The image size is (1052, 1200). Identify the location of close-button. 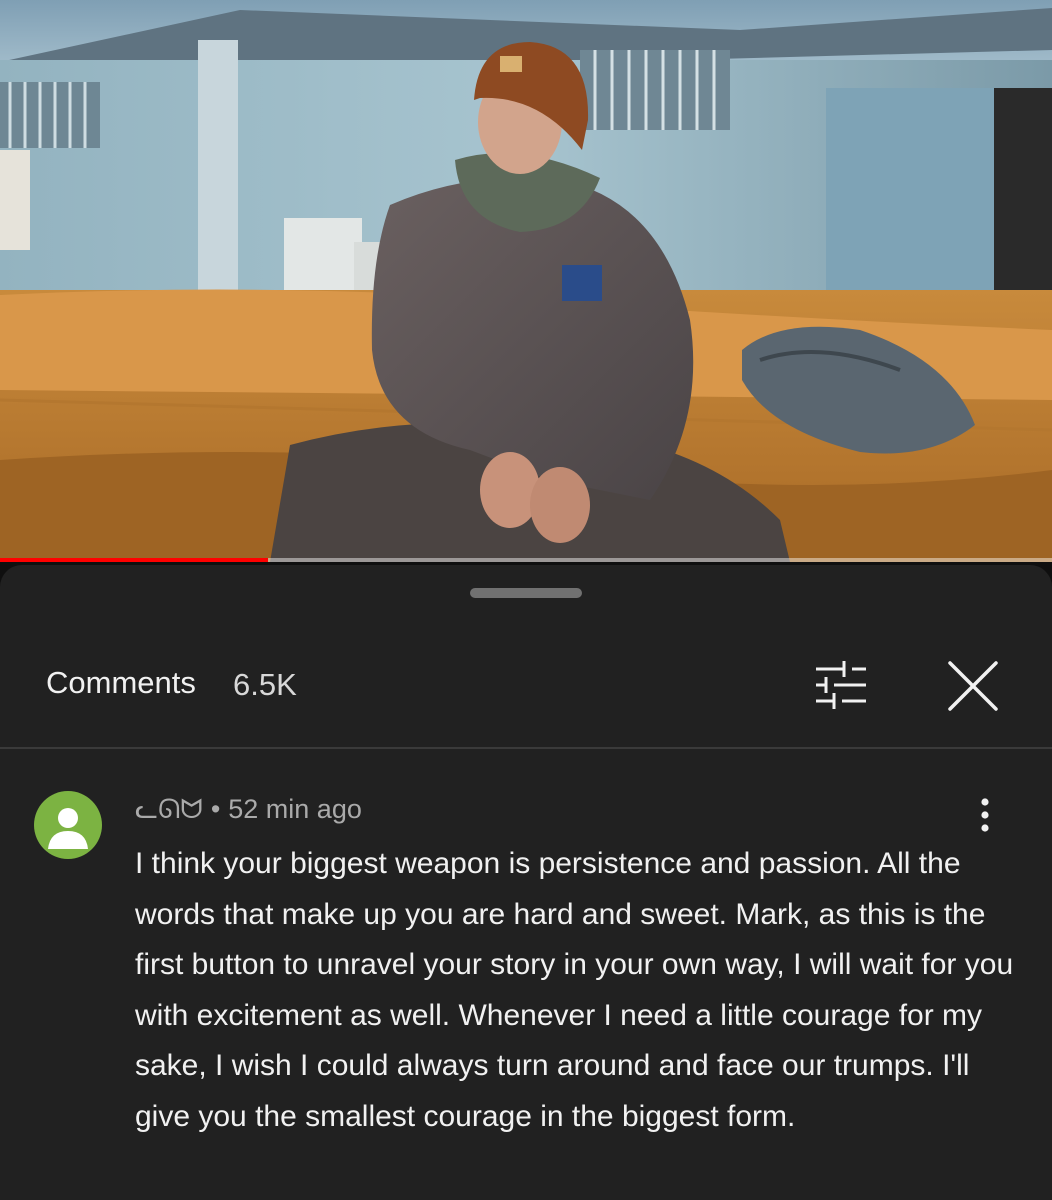
(973, 686).